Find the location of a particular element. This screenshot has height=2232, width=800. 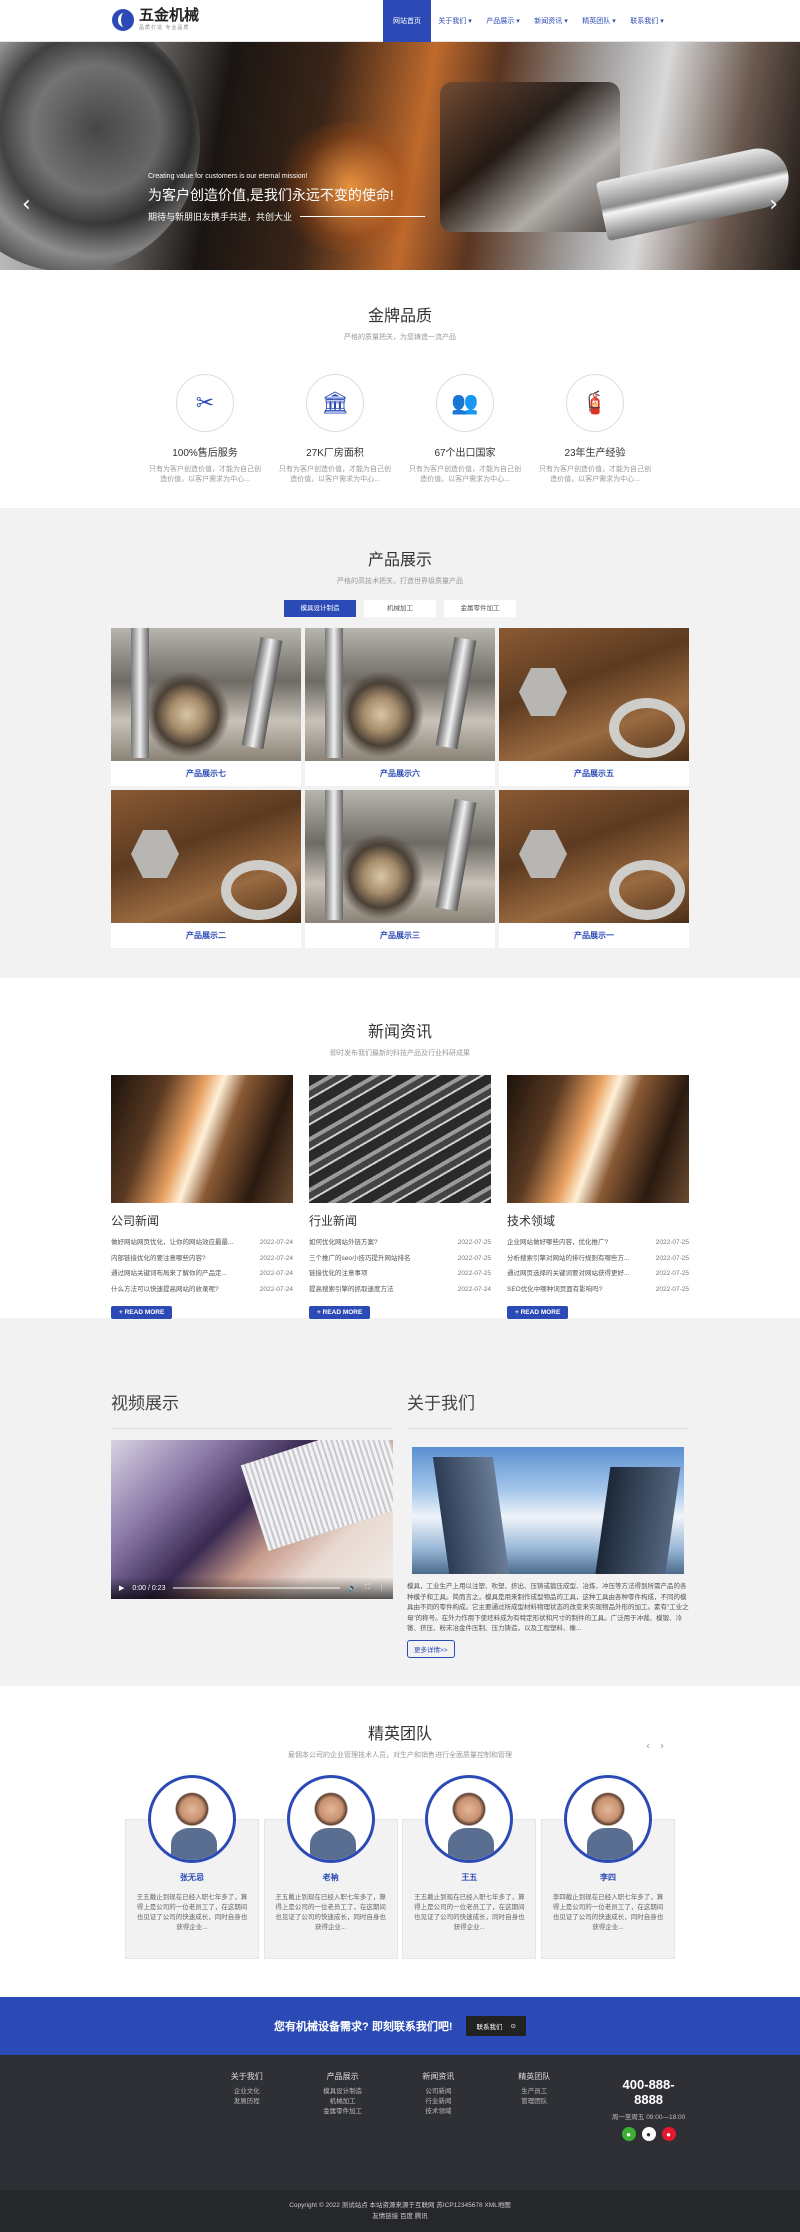

product-card: 产品展示七 is located at coordinates (206, 707).